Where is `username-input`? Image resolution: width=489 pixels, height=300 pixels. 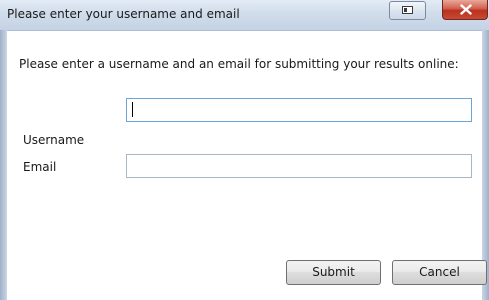
username-input is located at coordinates (299, 110).